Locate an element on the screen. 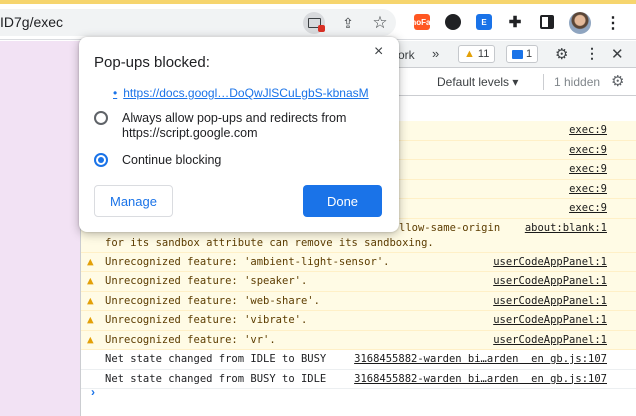  devtools-settings-gear-icon: ⚙ is located at coordinates (561, 54).